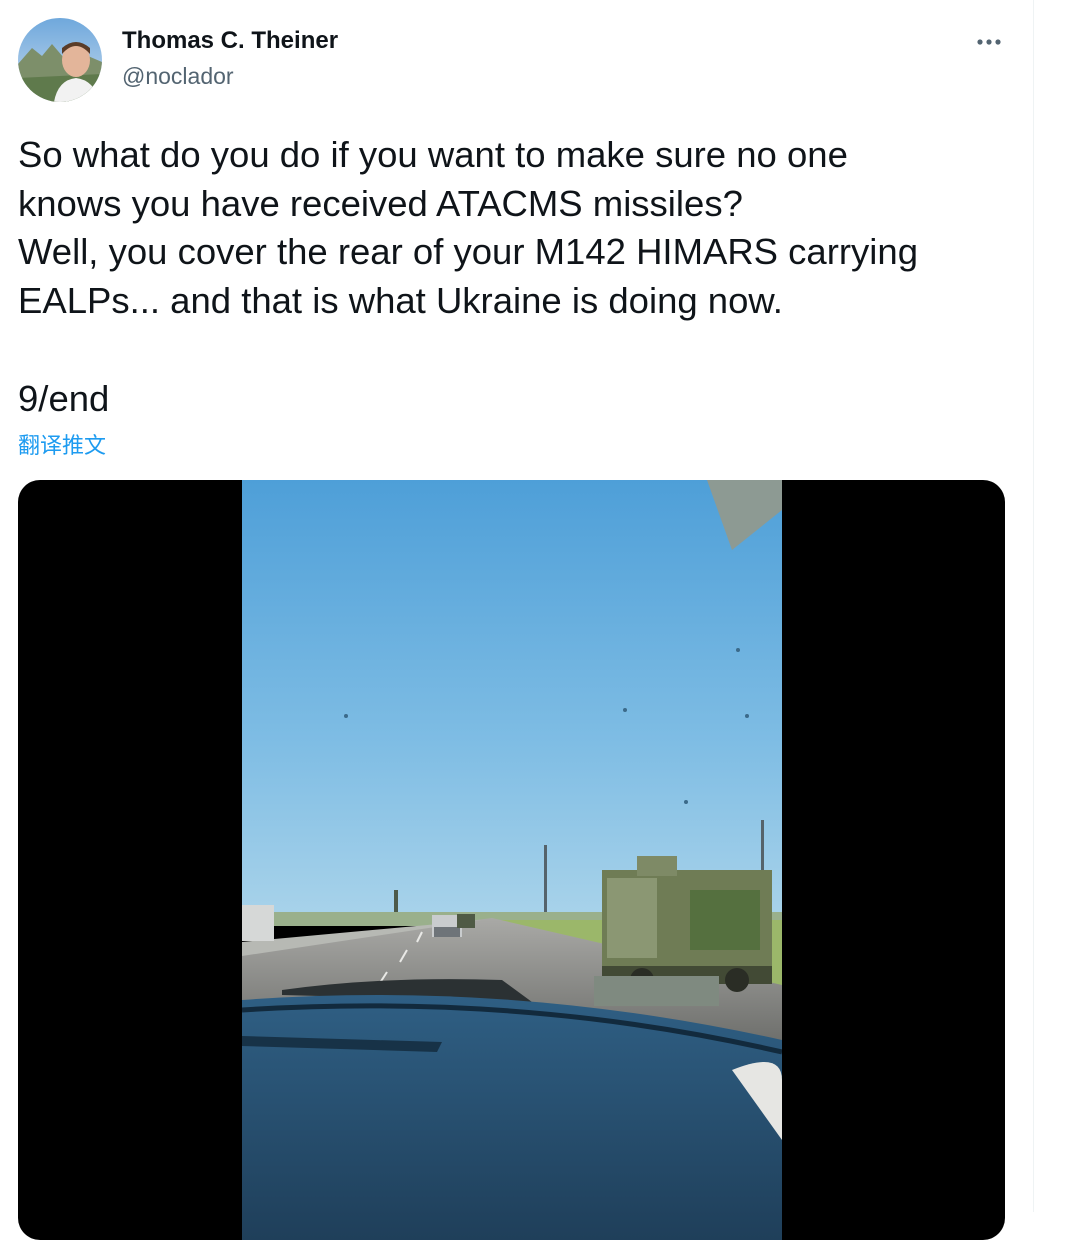 This screenshot has width=1080, height=1240. I want to click on timeline-divider, so click(1033, 606).